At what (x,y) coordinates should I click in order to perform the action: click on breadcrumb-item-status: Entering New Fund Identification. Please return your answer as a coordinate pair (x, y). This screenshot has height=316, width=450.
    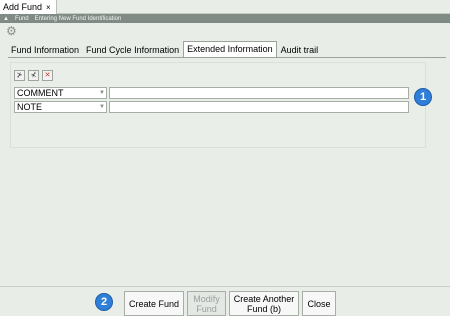
    Looking at the image, I should click on (78, 18).